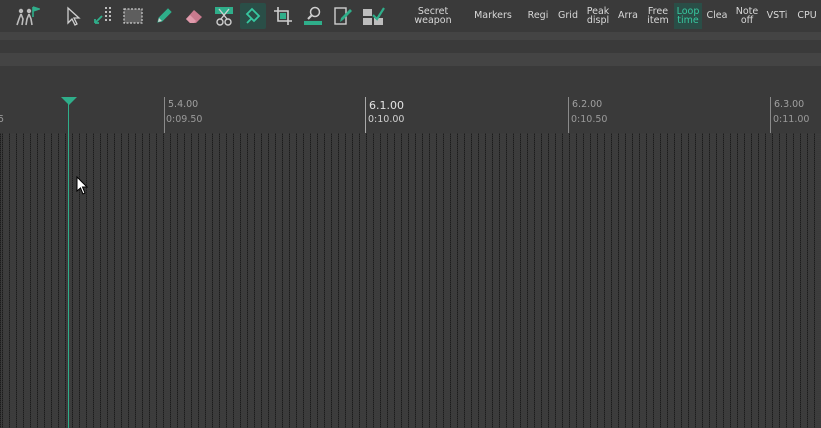  I want to click on secret-weapon-button: Secret weapon, so click(433, 16).